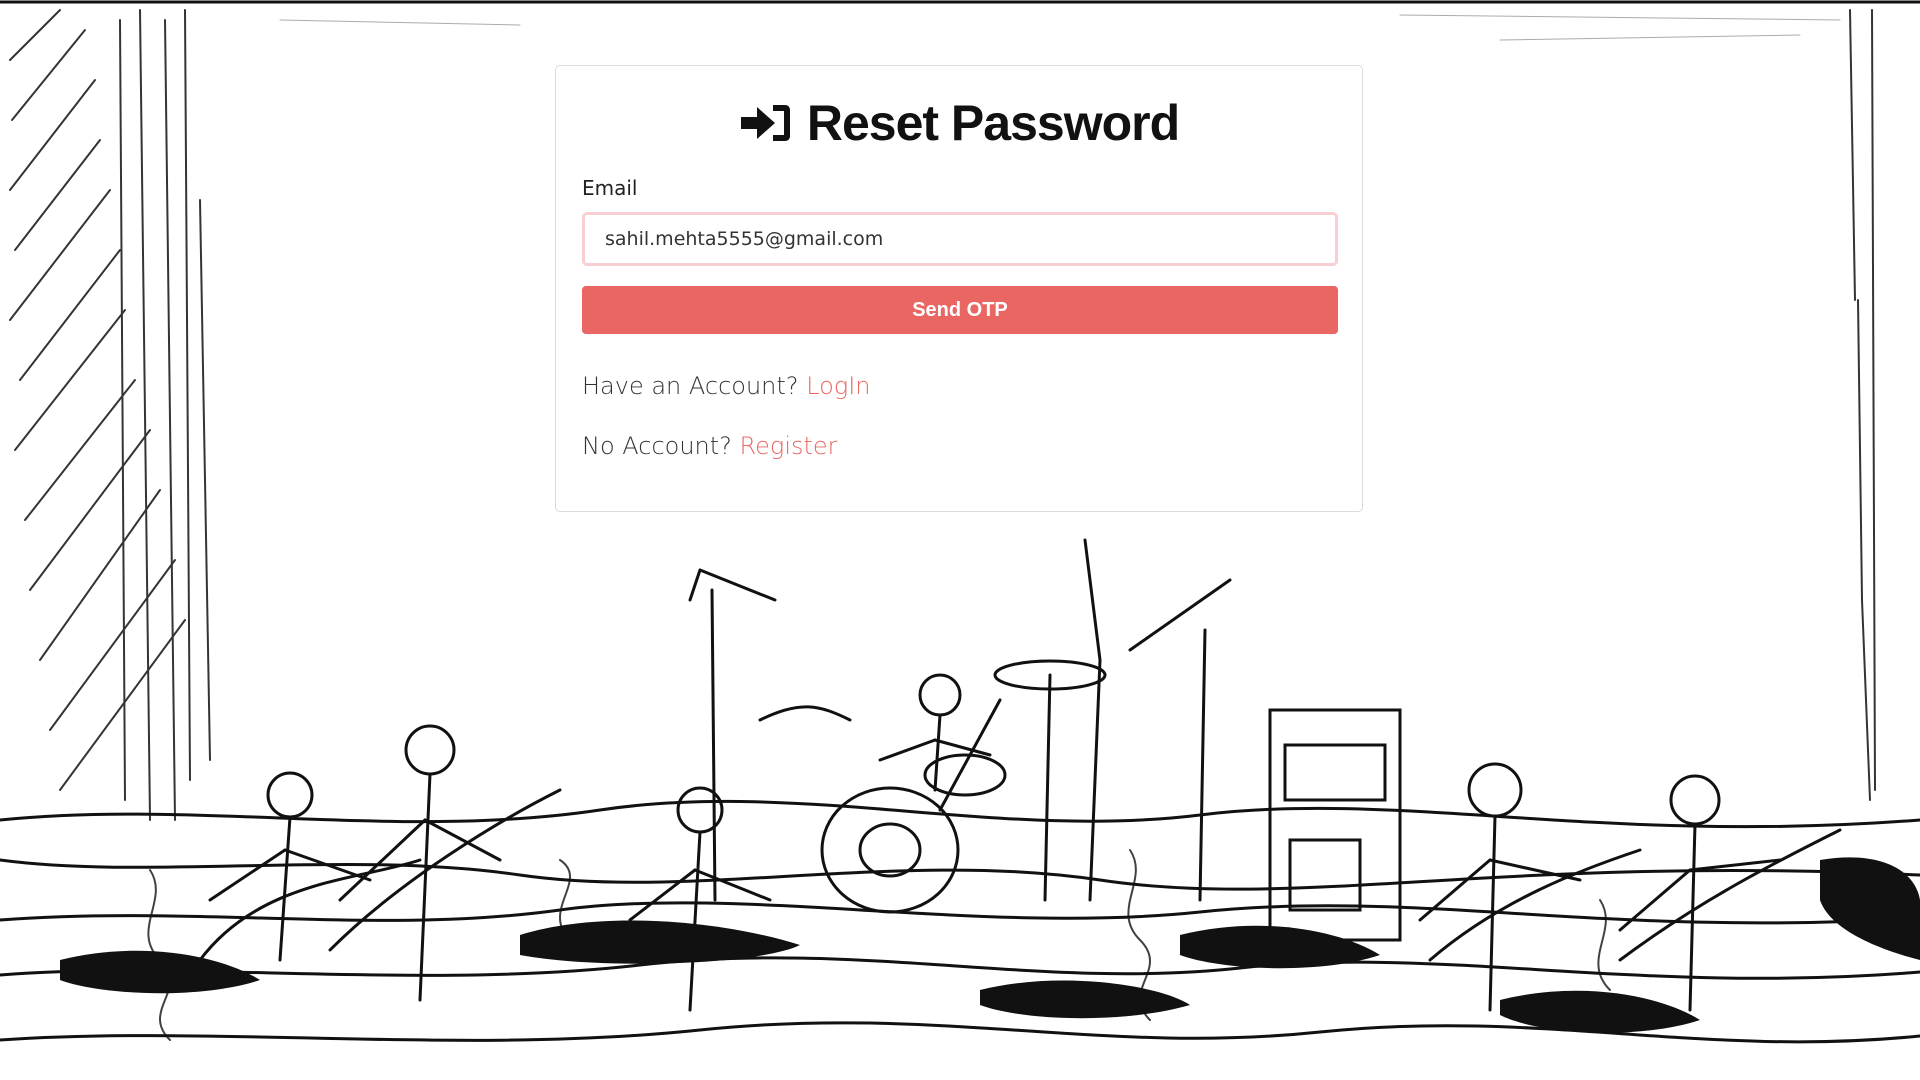 Image resolution: width=1920 pixels, height=1080 pixels. Describe the element at coordinates (838, 386) in the screenshot. I see `login-link: LogIn` at that location.